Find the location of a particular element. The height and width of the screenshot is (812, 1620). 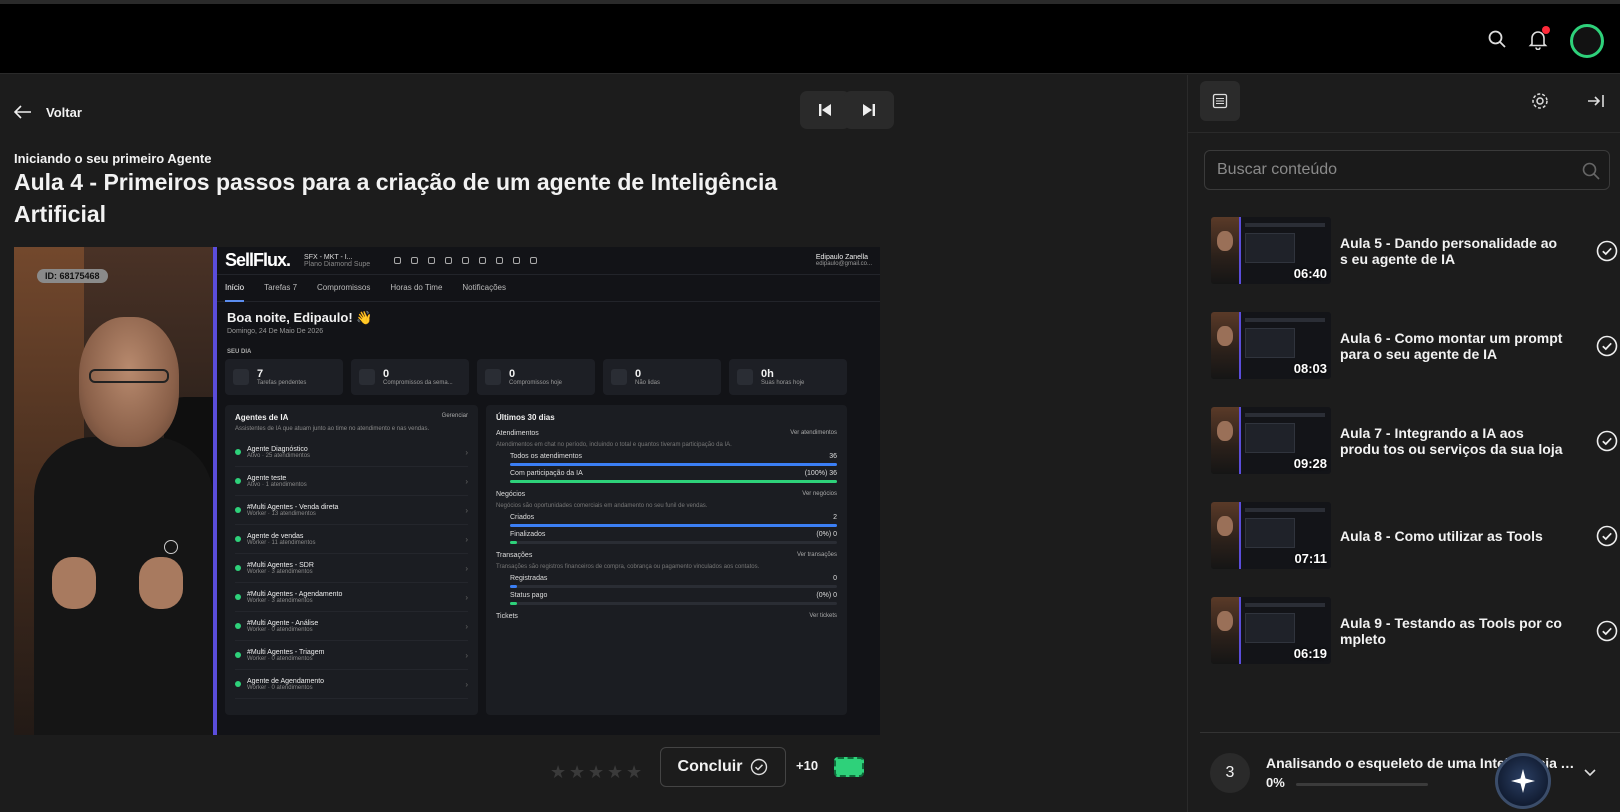

avatar is located at coordinates (1587, 41).